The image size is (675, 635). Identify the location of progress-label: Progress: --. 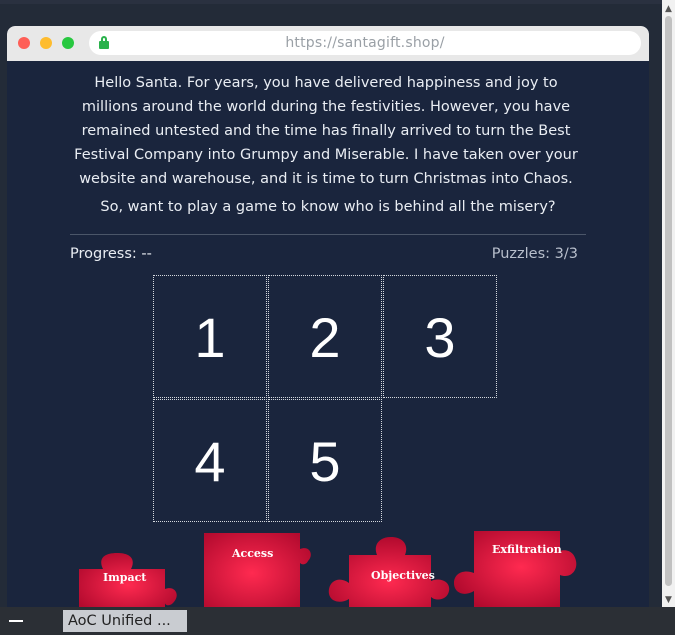
(111, 254).